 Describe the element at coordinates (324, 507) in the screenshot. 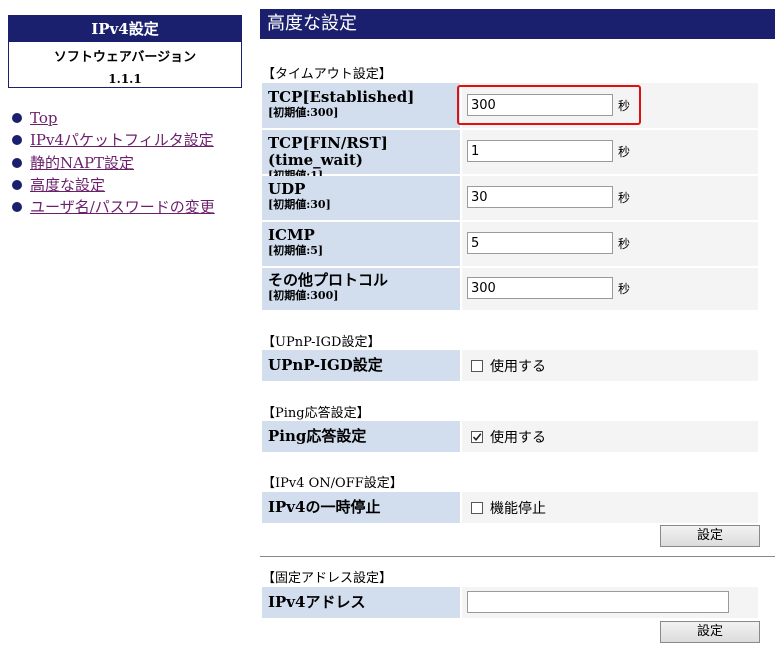

I see `ipv4-onoff-label: IPv4の一時停止` at that location.